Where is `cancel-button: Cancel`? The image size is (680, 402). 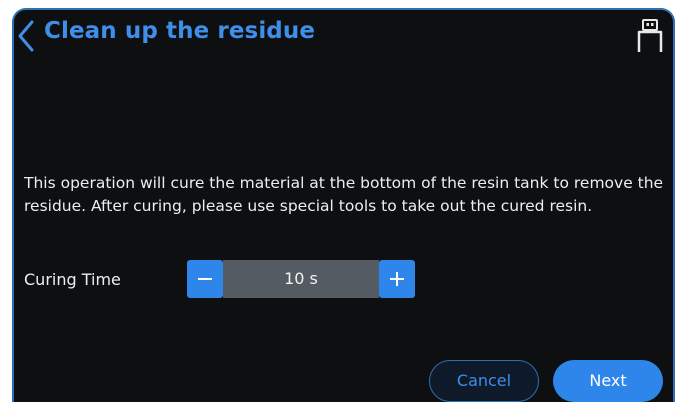 cancel-button: Cancel is located at coordinates (484, 381).